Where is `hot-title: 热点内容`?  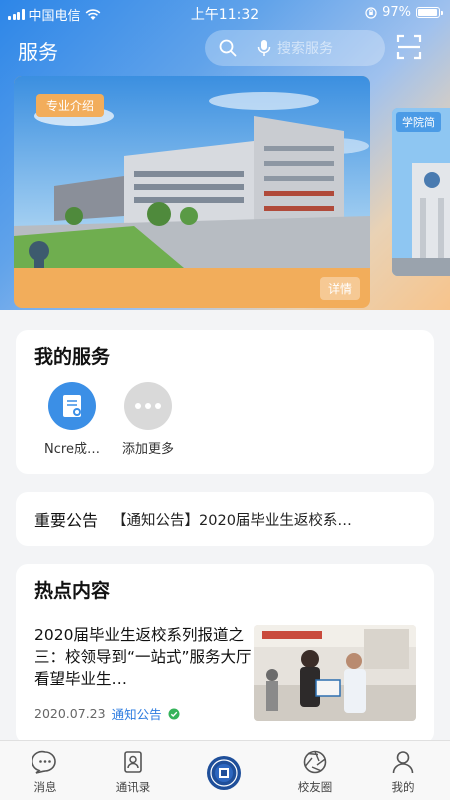
hot-title: 热点内容 is located at coordinates (72, 591).